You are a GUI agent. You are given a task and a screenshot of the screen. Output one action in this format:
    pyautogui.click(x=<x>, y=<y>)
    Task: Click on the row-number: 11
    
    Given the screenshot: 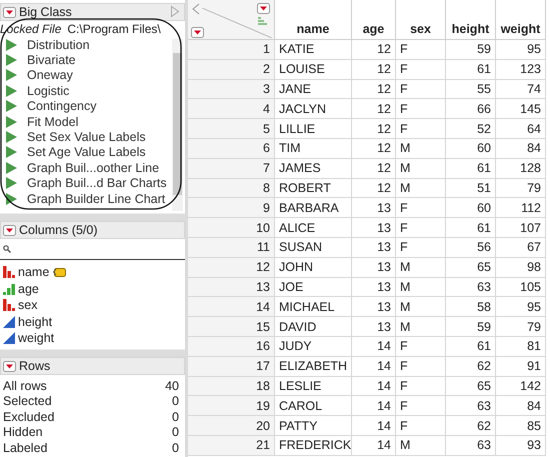 What is the action you would take?
    pyautogui.click(x=231, y=248)
    